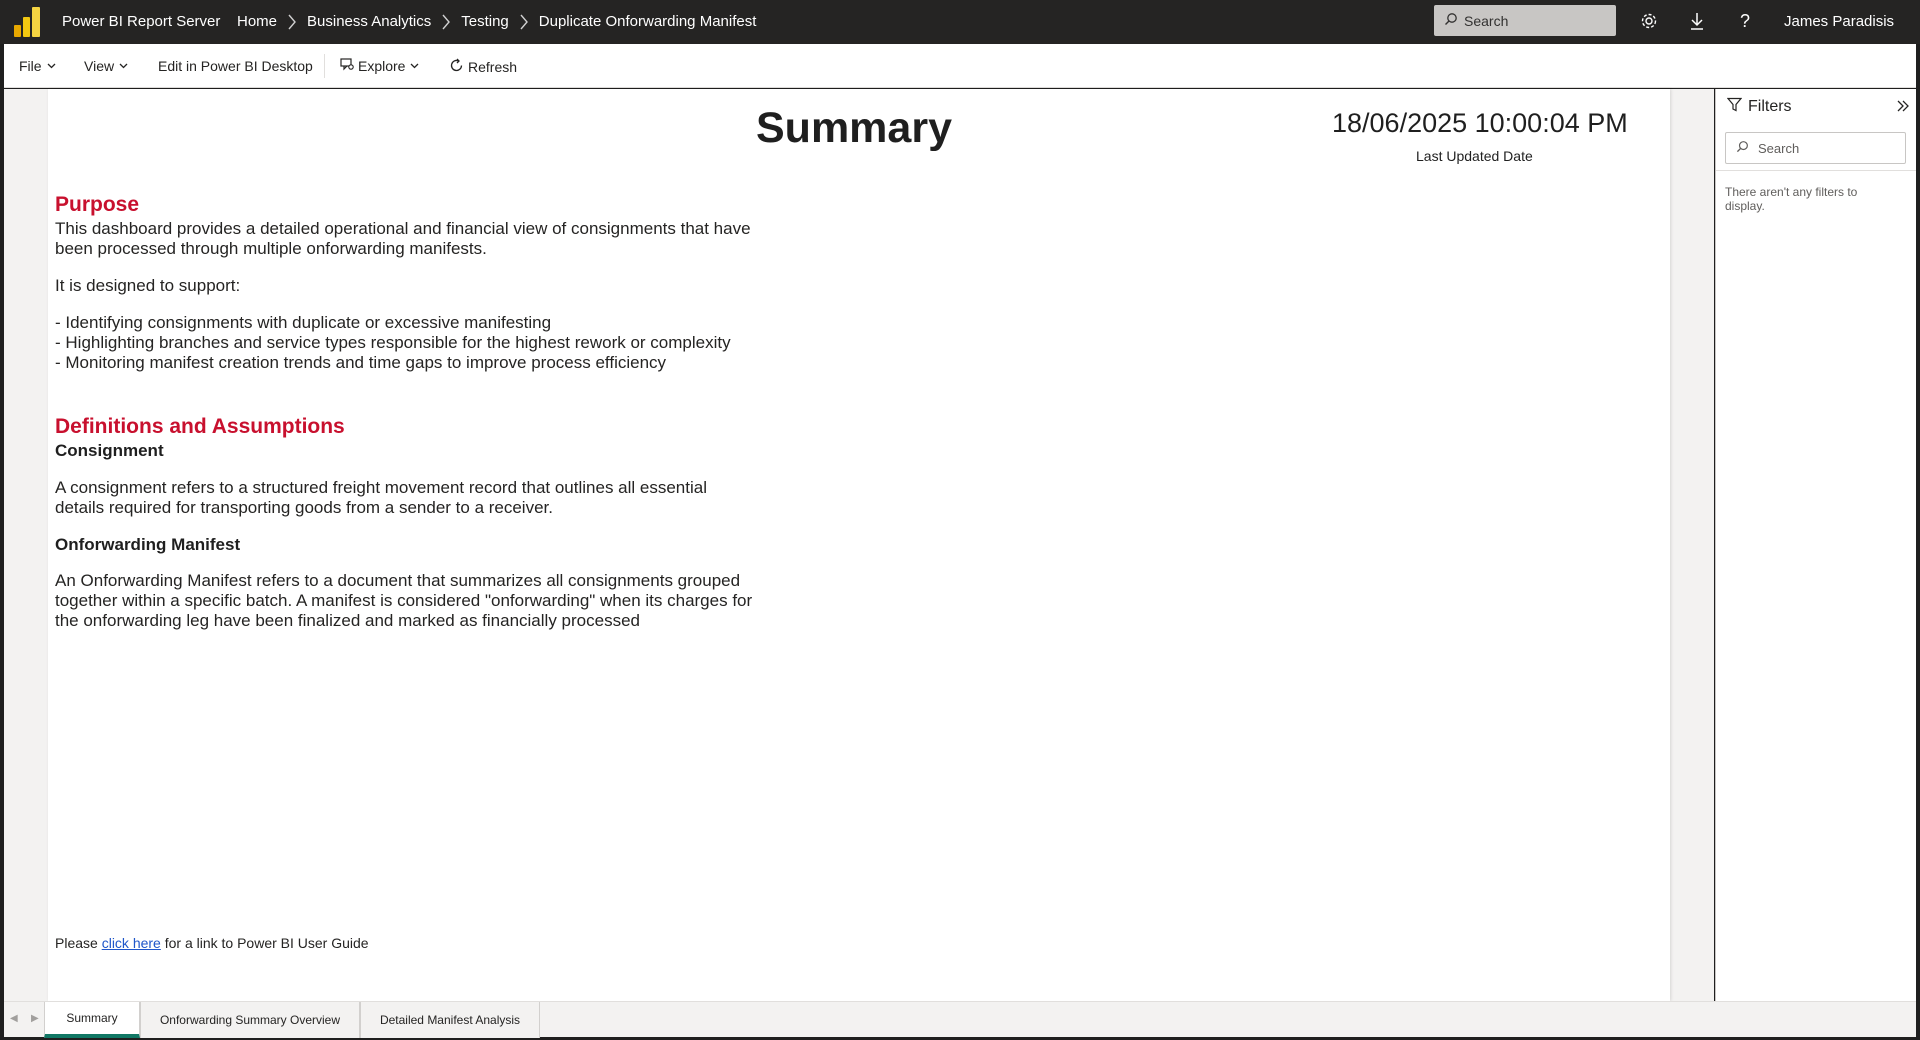  Describe the element at coordinates (1734, 107) in the screenshot. I see `filter-funnel-icon` at that location.